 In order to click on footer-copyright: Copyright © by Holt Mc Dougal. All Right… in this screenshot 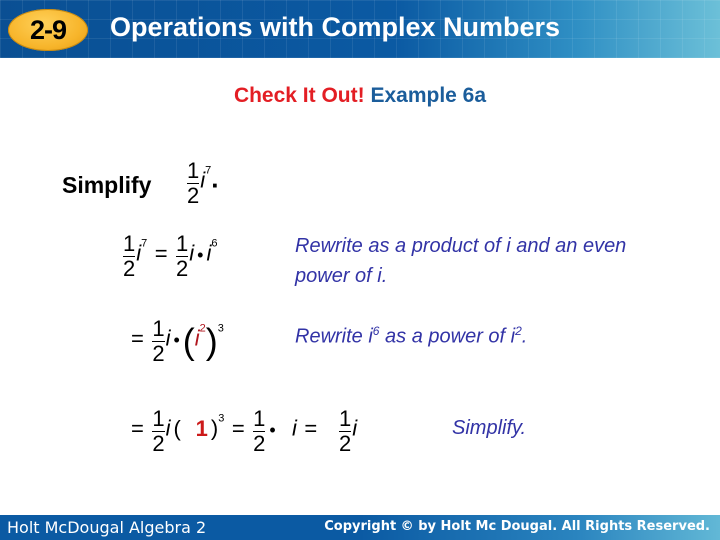, I will do `click(517, 526)`.